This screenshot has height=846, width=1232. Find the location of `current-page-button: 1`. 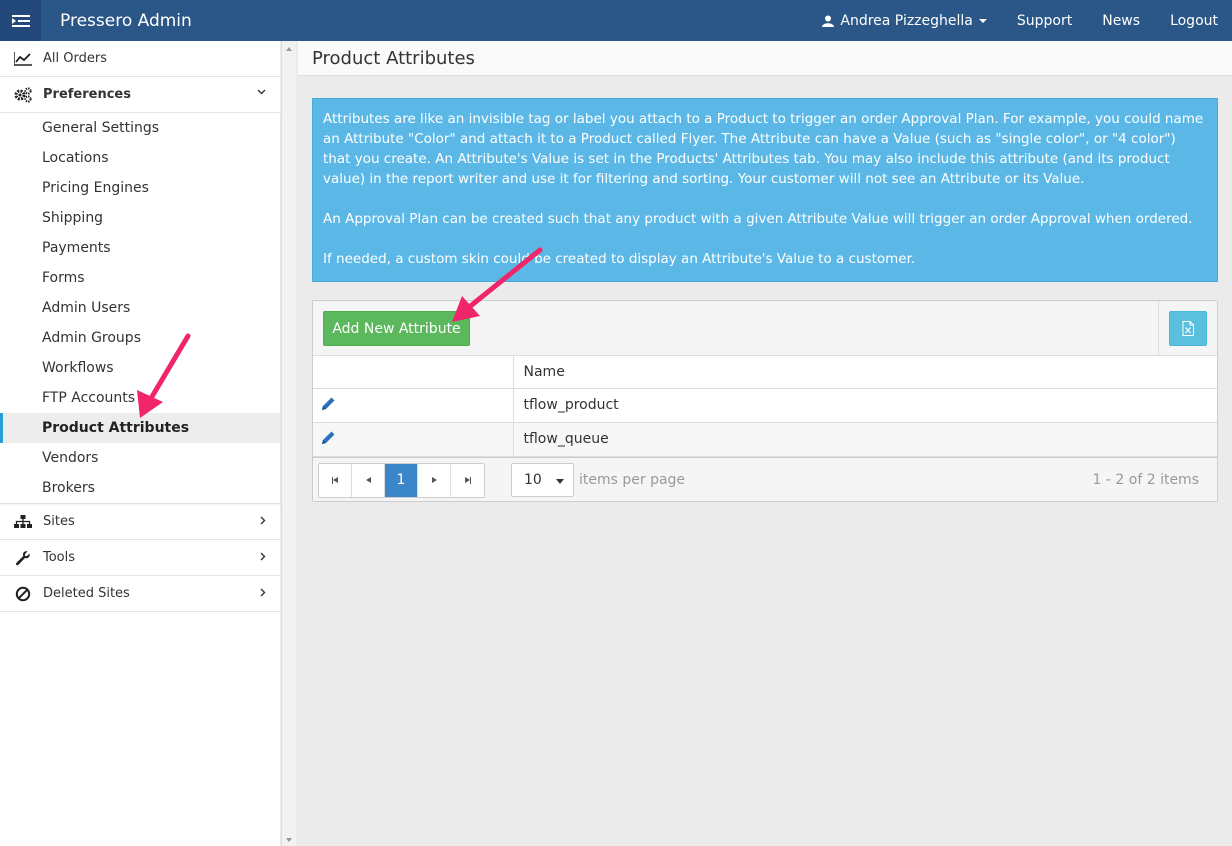

current-page-button: 1 is located at coordinates (401, 480).